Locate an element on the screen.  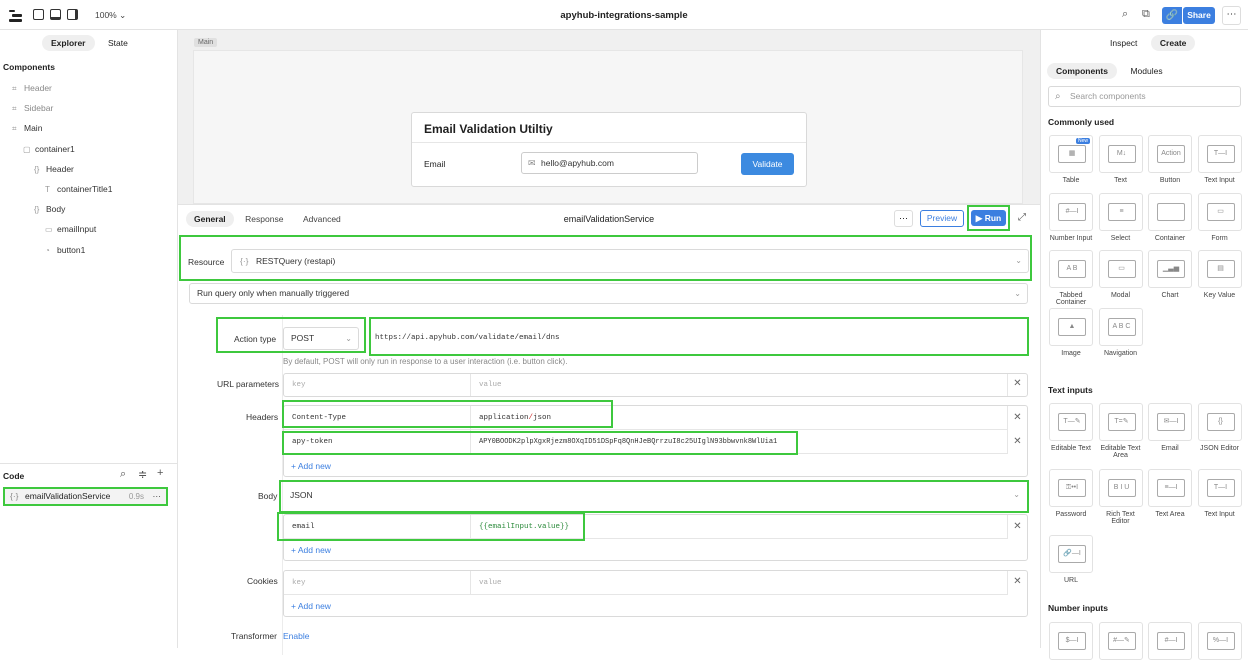
transformer-enable-link: Enable is located at coordinates (296, 636).